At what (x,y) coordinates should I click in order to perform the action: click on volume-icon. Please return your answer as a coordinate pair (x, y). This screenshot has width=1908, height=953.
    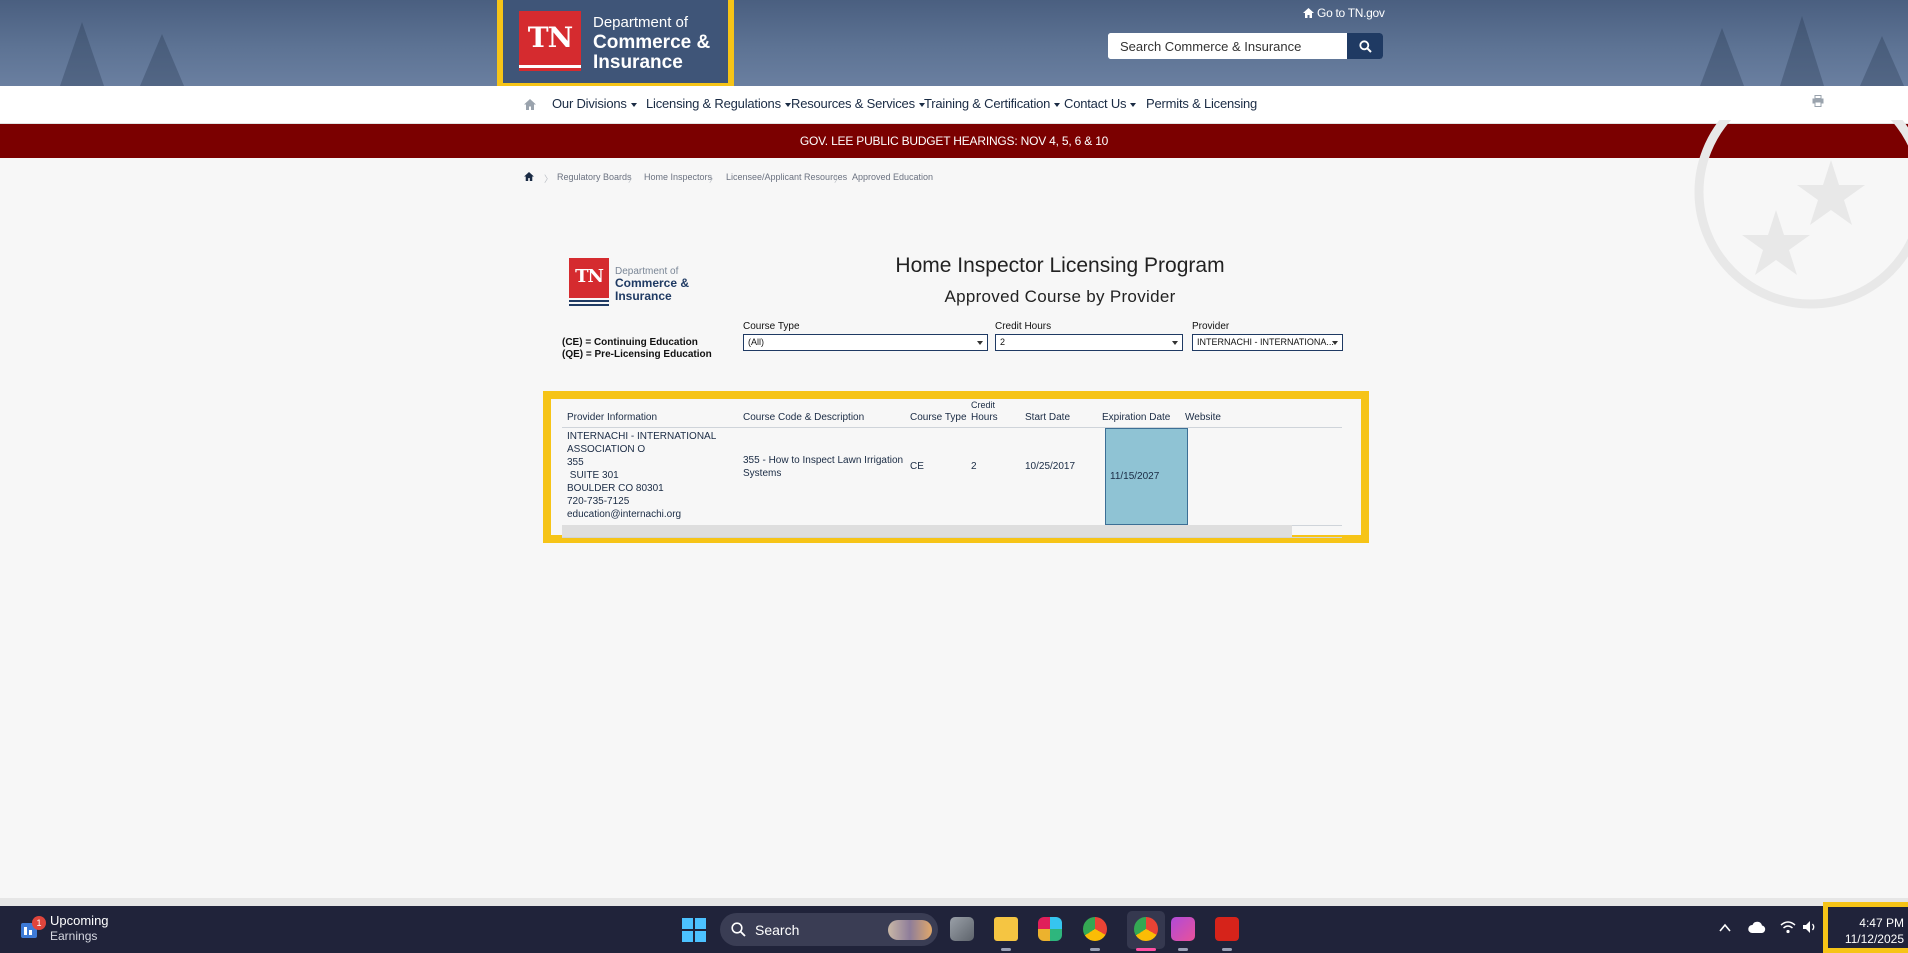
    Looking at the image, I should click on (1810, 927).